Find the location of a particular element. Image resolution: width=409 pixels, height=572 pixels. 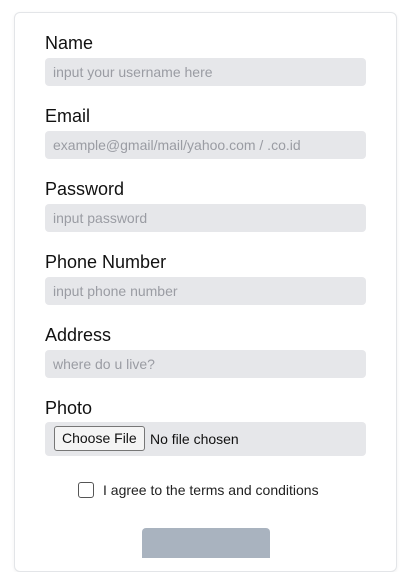

address-input is located at coordinates (205, 364).